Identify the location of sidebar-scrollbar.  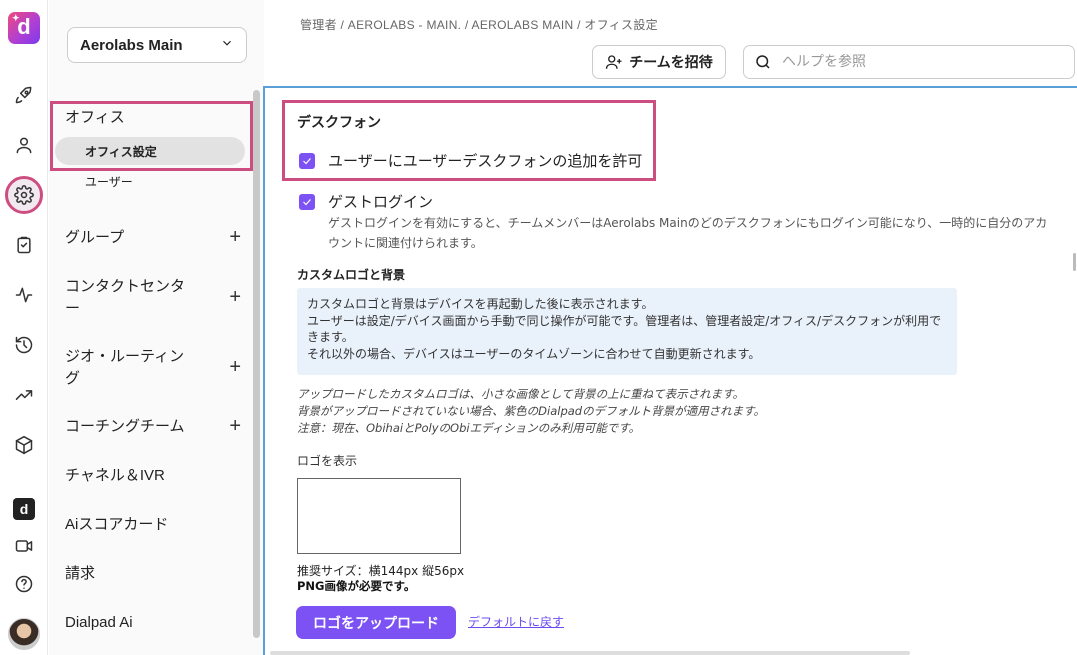
(256, 364).